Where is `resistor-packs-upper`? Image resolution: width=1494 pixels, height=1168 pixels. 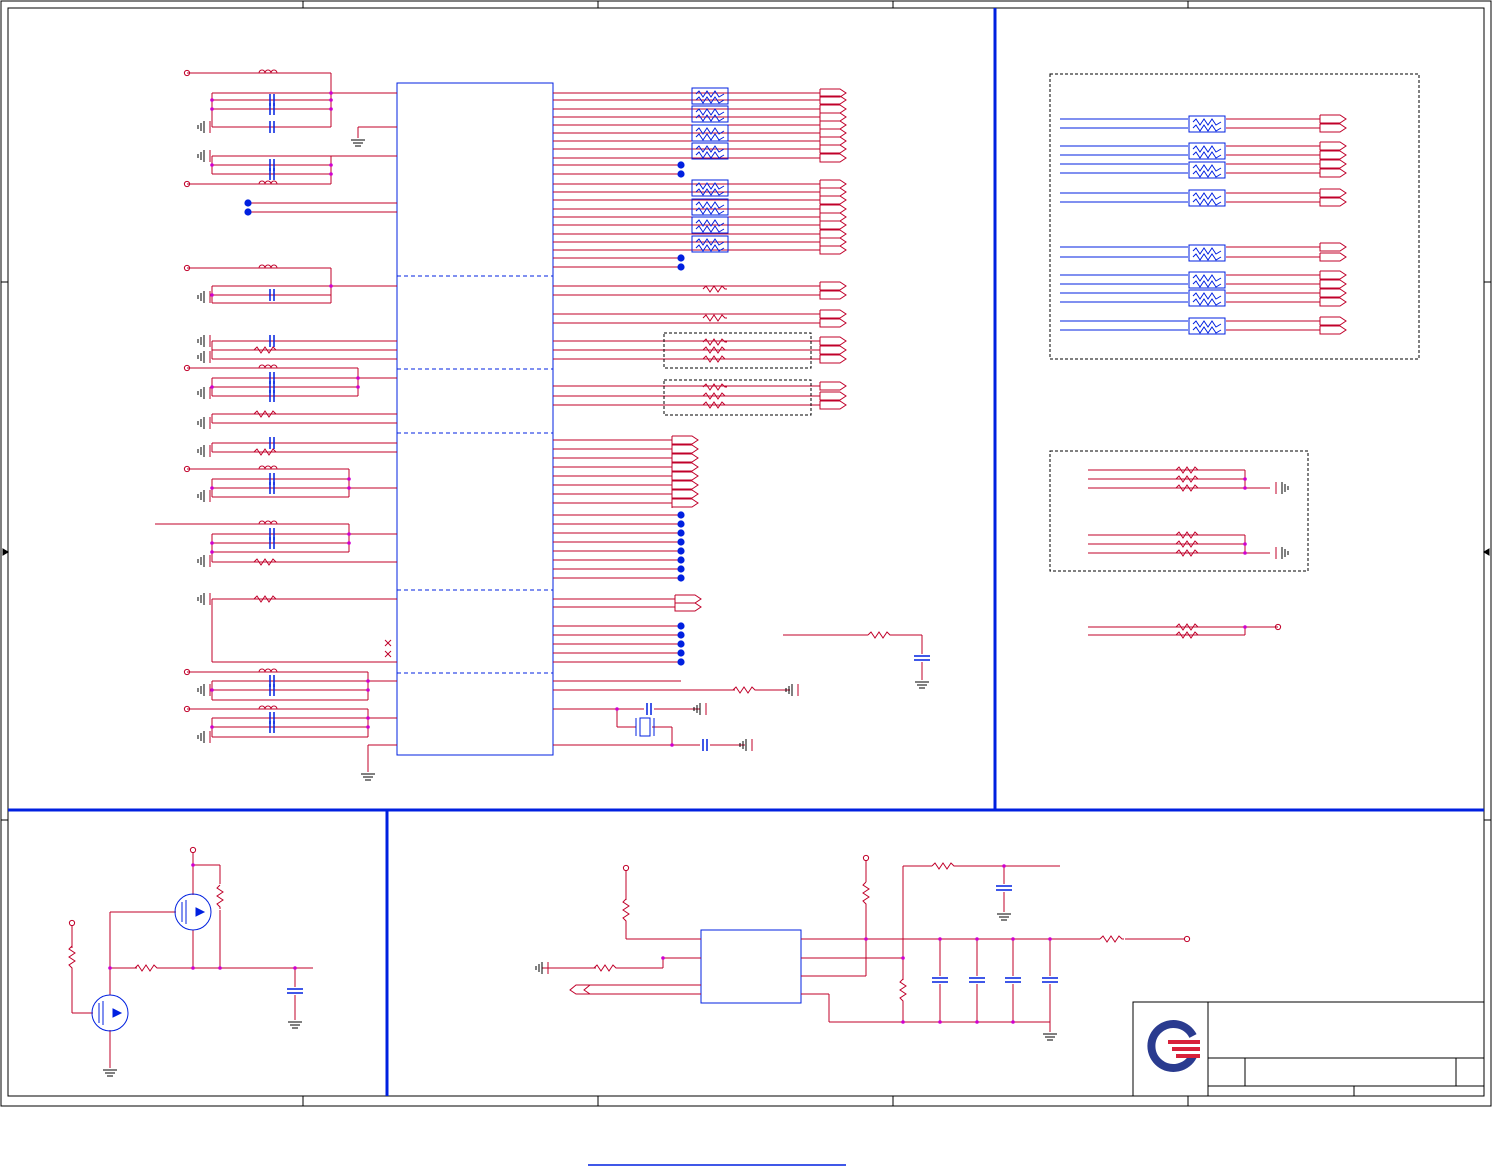
resistor-packs-upper is located at coordinates (710, 170).